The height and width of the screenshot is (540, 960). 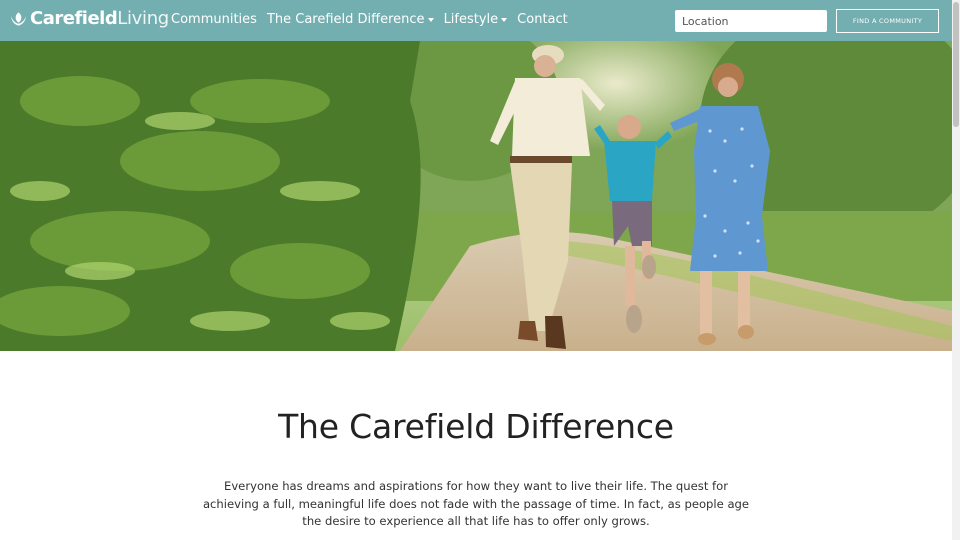 I want to click on nav-label: Communities, so click(x=214, y=19).